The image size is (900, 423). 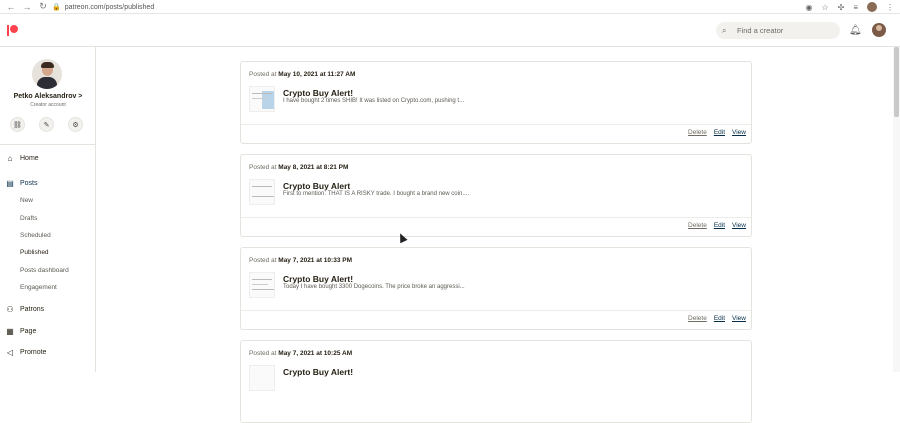 What do you see at coordinates (724, 30) in the screenshot?
I see `search-icon: ⌕` at bounding box center [724, 30].